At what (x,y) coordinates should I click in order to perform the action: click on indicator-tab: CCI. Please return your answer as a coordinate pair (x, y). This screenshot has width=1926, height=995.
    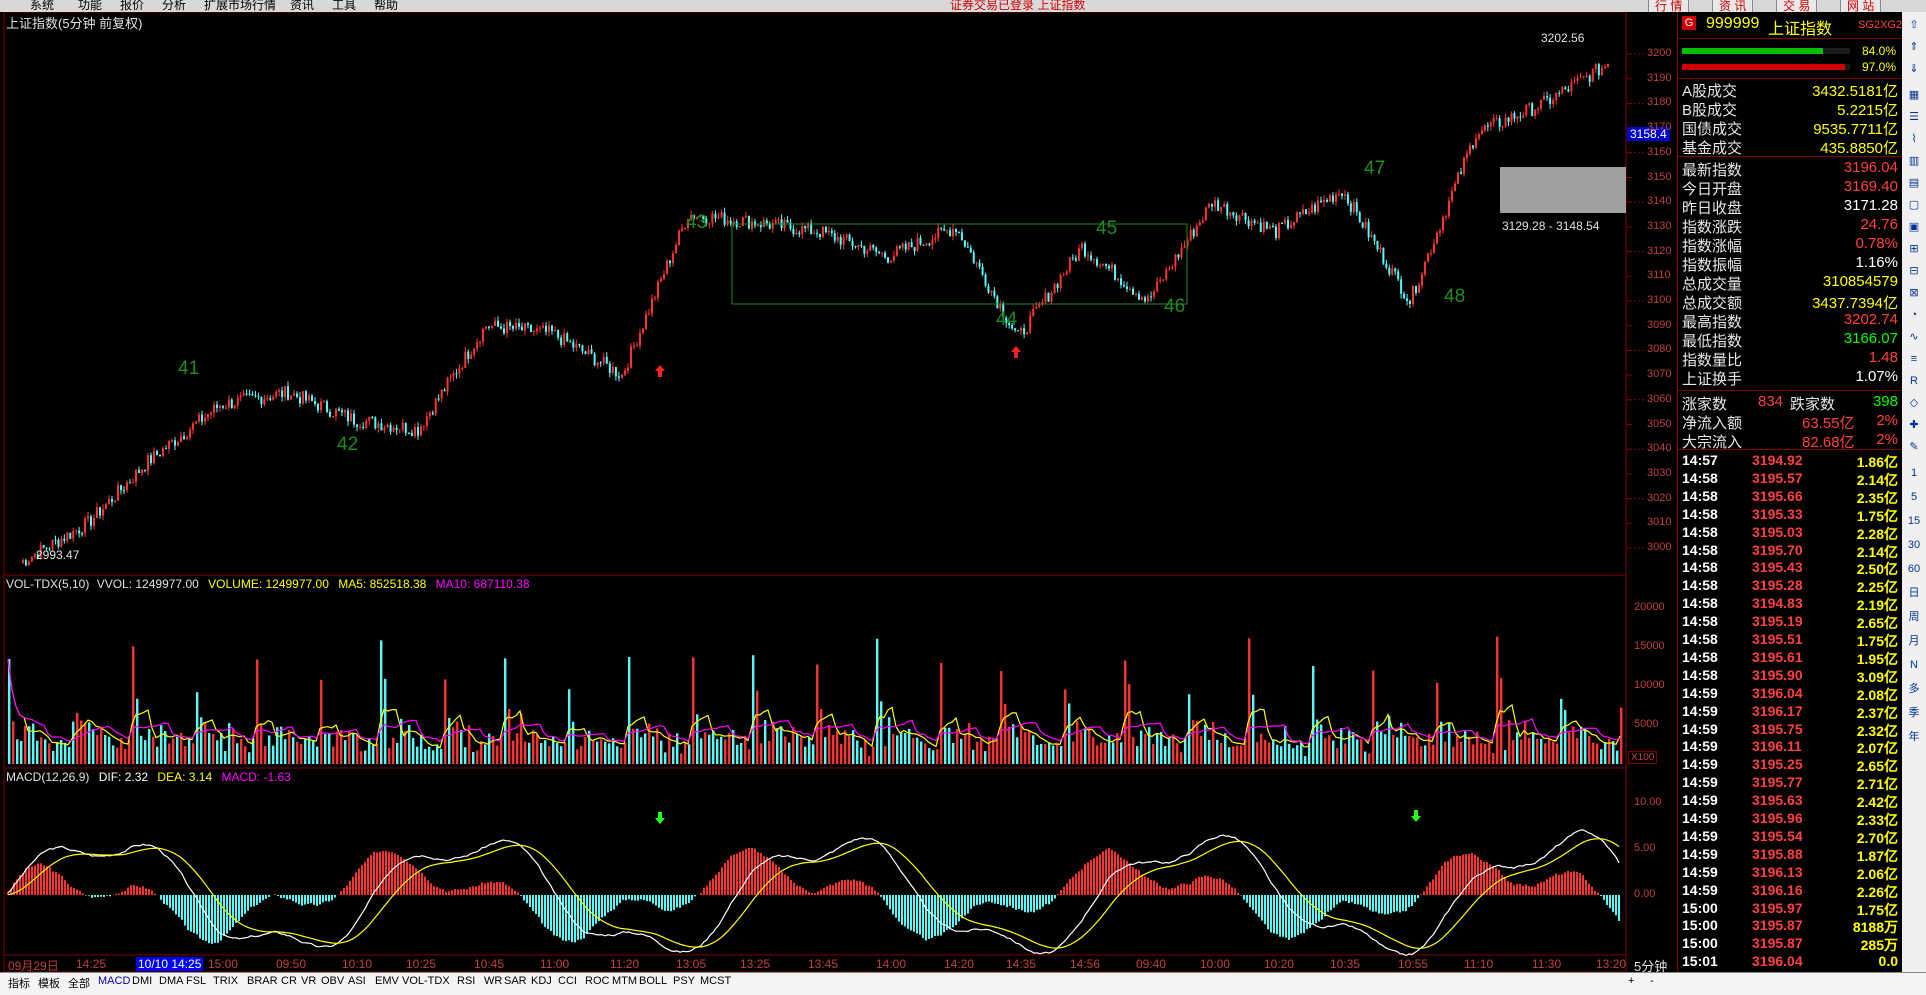
    Looking at the image, I should click on (567, 981).